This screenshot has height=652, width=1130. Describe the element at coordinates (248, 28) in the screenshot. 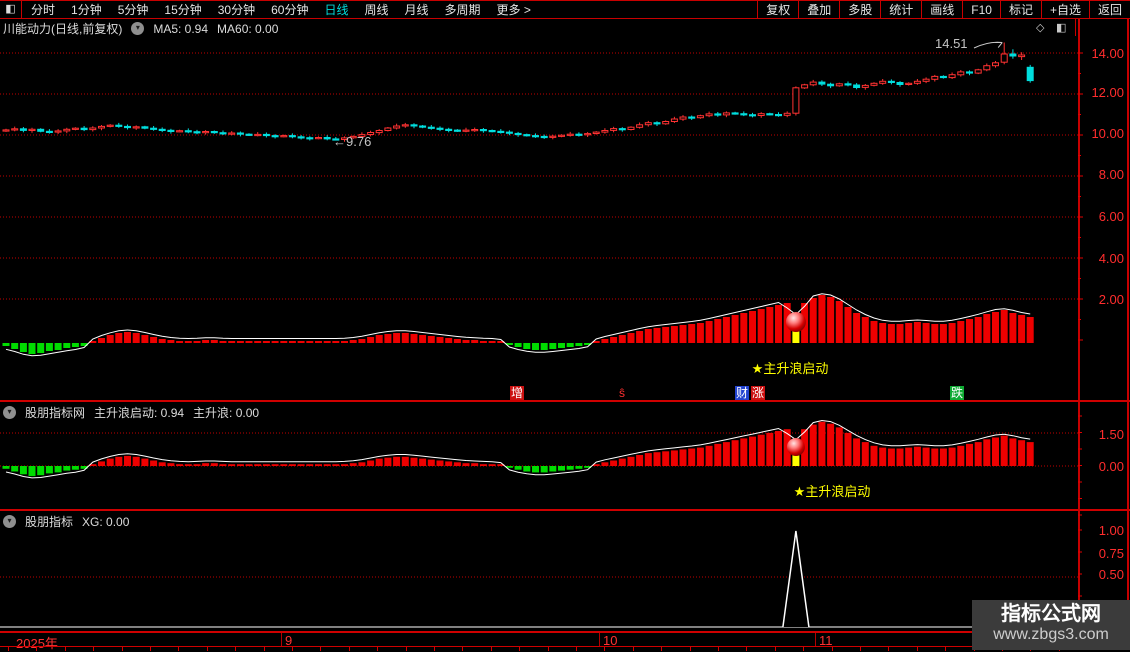

I see `ma60-readout: MA60: 0.00` at that location.